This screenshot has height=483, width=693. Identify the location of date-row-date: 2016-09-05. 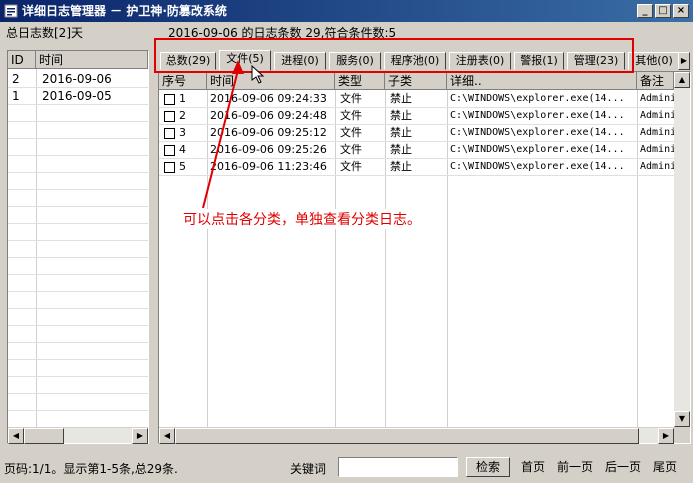
(77, 96).